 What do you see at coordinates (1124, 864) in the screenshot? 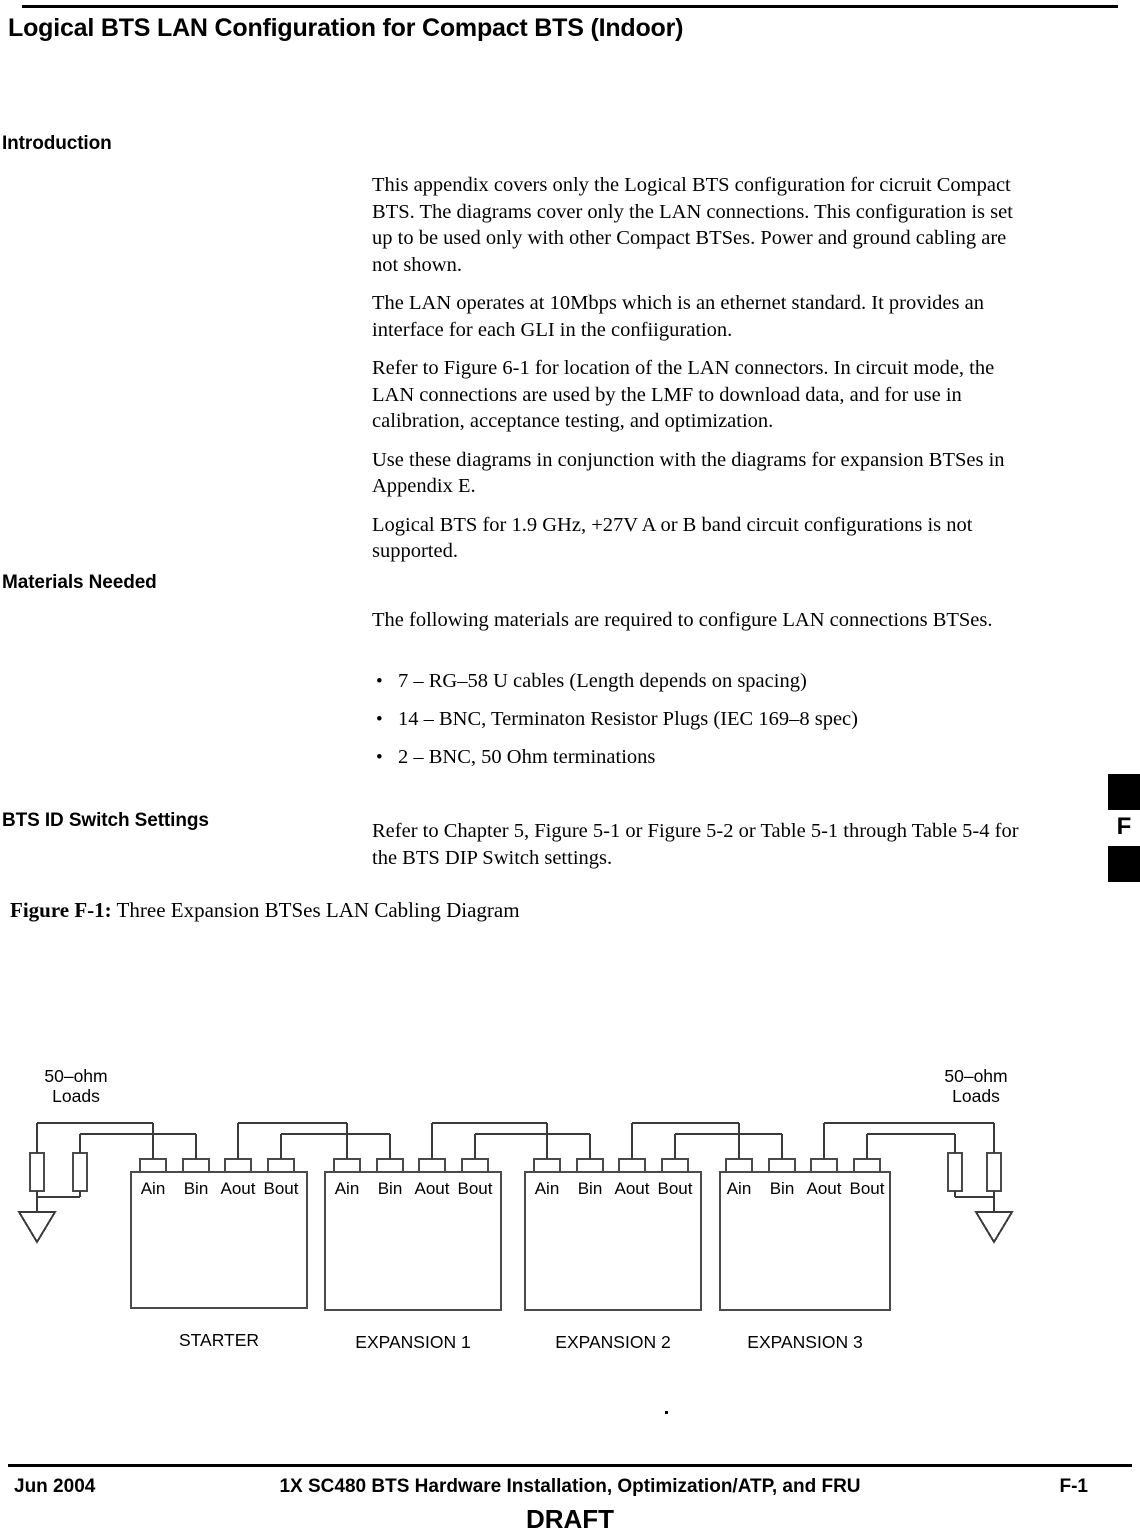
I see `appendix-tab-block-bottom` at bounding box center [1124, 864].